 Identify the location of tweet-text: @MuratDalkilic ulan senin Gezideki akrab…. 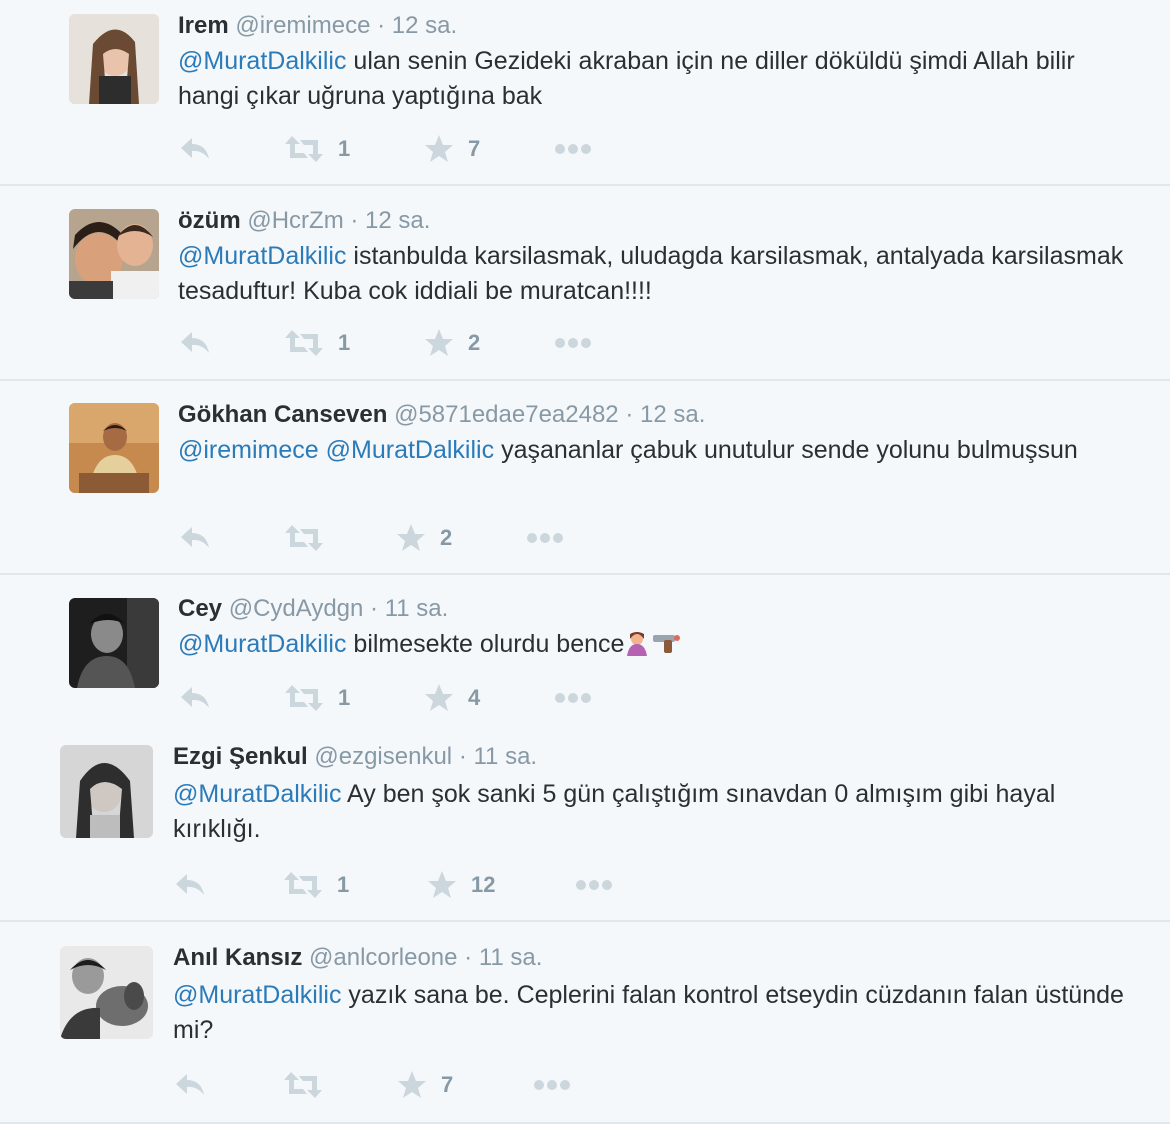
(658, 79).